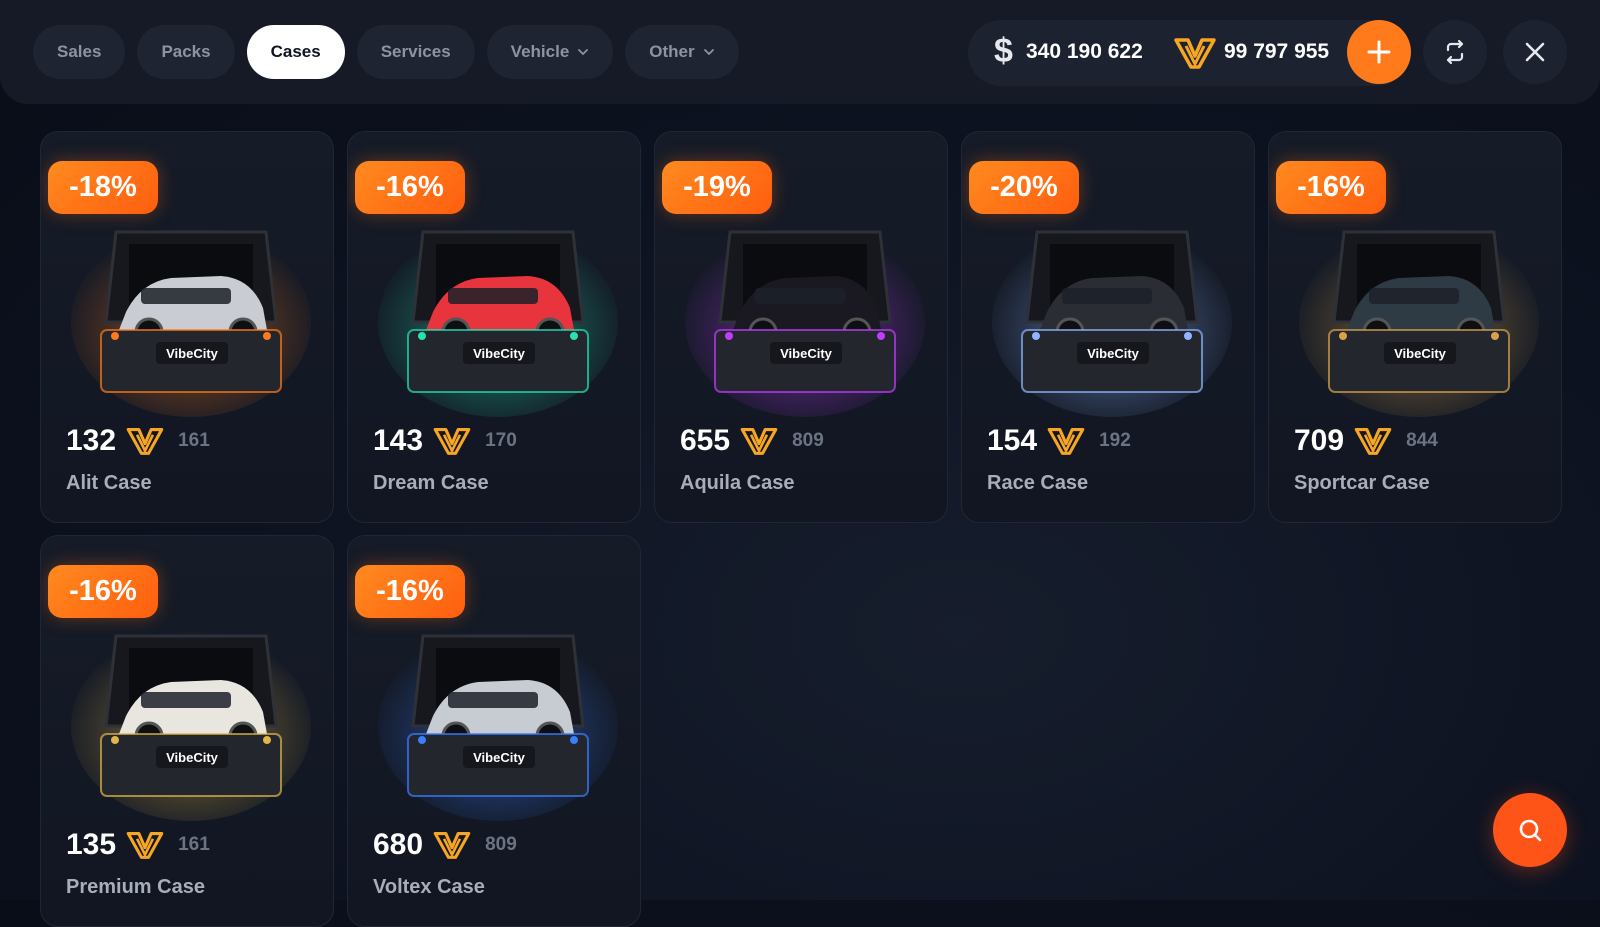 The image size is (1600, 927). I want to click on case-name: Alit Case, so click(109, 483).